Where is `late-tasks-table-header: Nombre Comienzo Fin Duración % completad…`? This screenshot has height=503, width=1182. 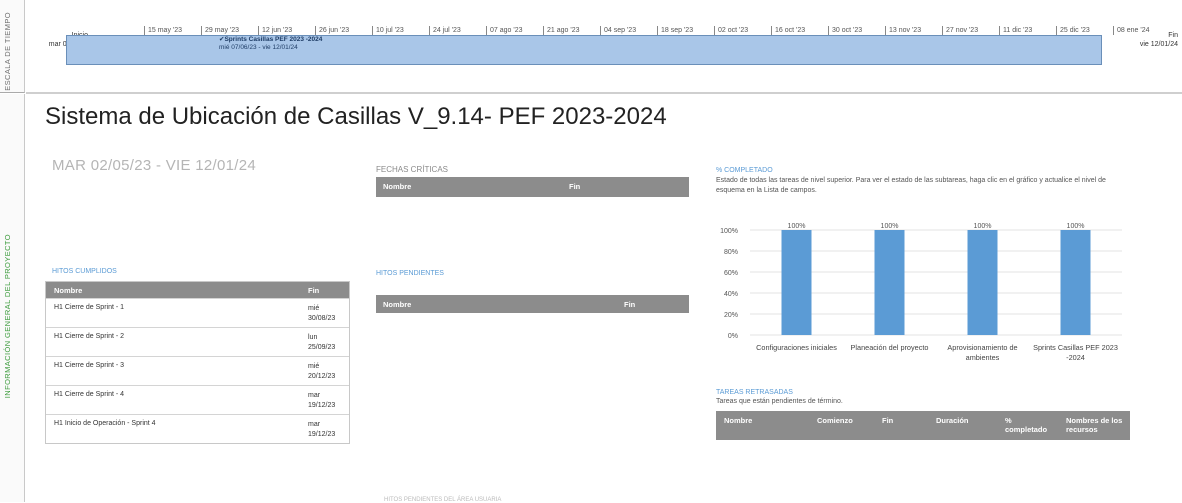 late-tasks-table-header: Nombre Comienzo Fin Duración % completad… is located at coordinates (923, 425).